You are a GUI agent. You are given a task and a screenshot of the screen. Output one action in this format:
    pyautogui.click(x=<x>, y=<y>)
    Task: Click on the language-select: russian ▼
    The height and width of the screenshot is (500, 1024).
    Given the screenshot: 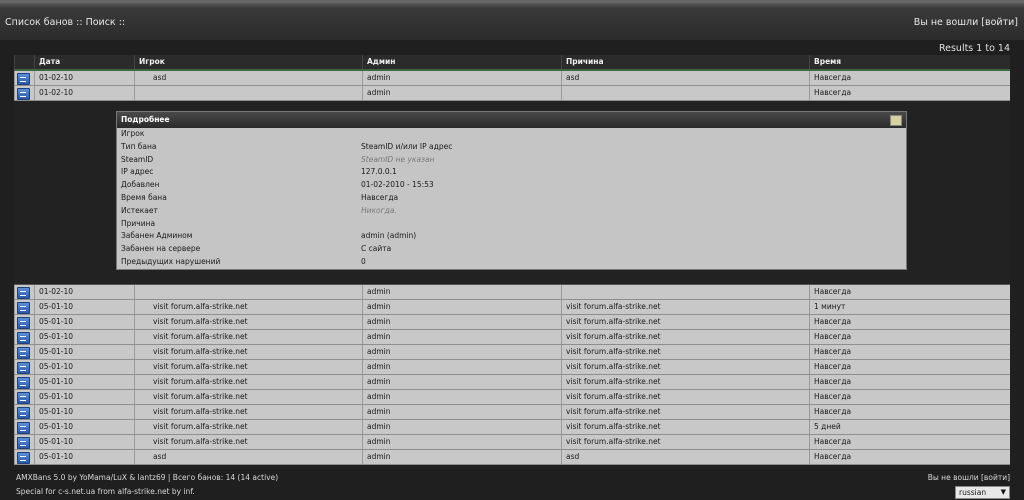 What is the action you would take?
    pyautogui.click(x=982, y=492)
    